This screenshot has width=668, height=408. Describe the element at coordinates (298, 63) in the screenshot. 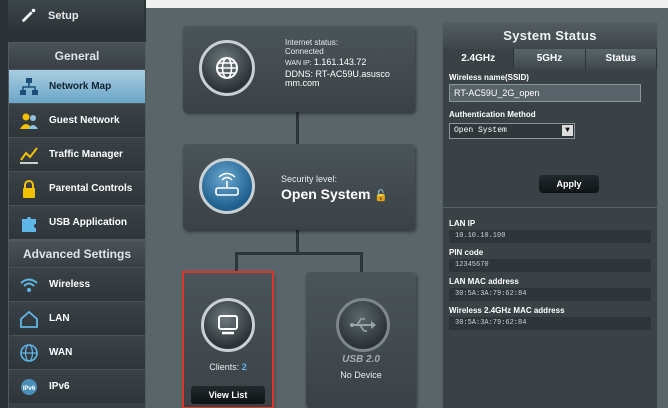

I see `wan-ip-label: WAN IP:` at that location.